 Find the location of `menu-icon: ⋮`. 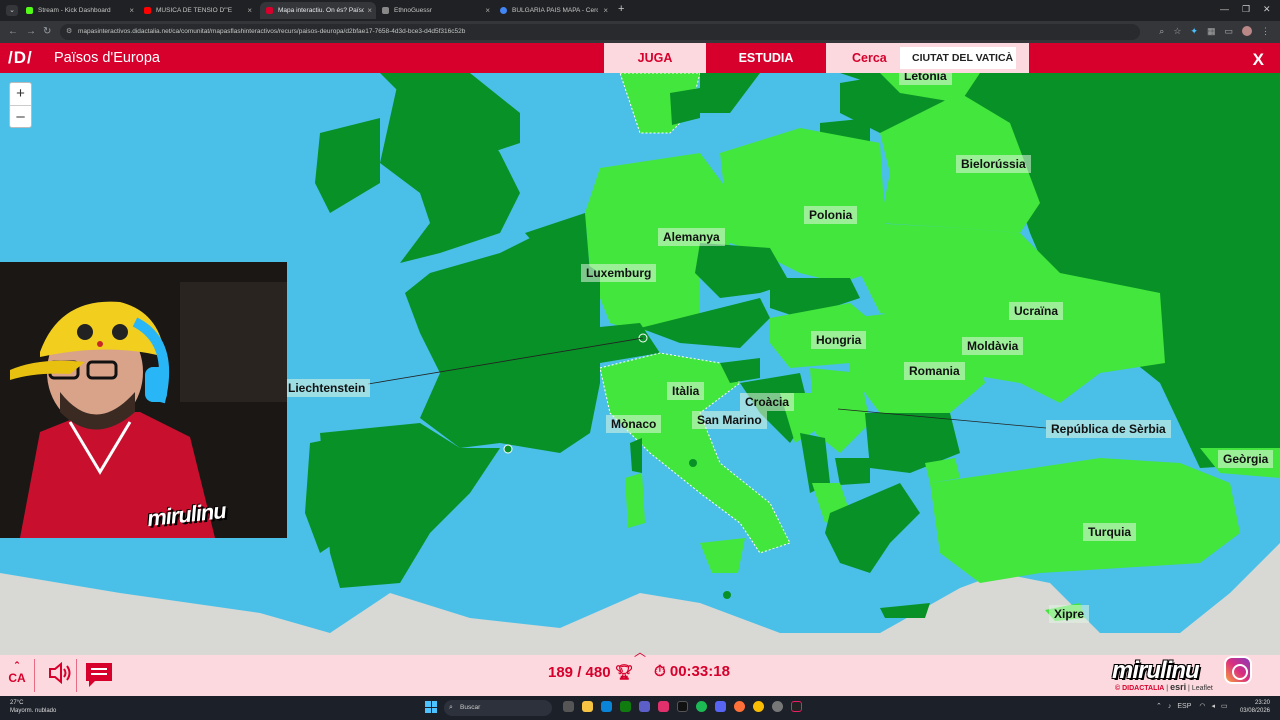

menu-icon: ⋮ is located at coordinates (1265, 31).